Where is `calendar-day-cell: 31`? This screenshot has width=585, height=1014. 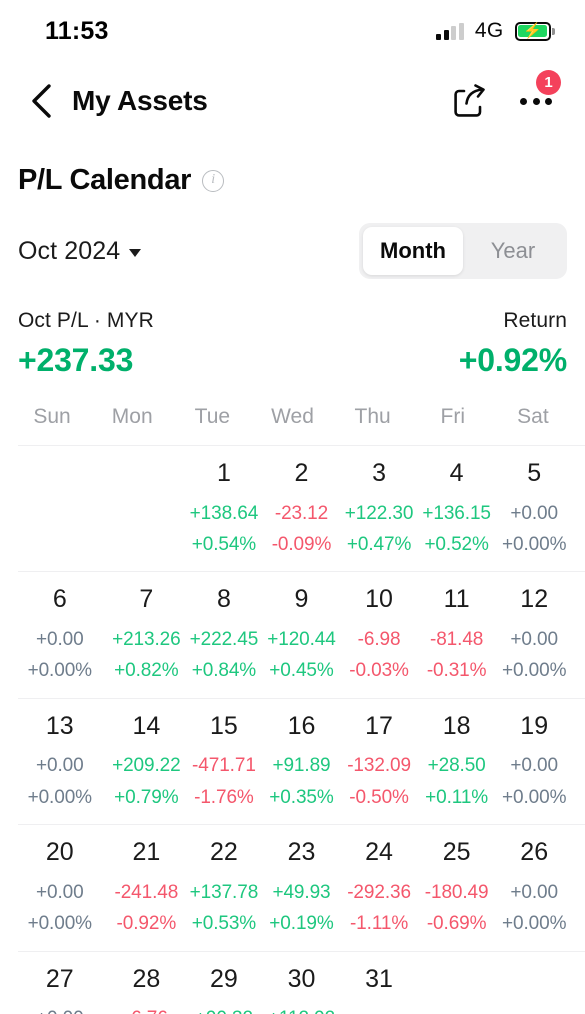
calendar-day-cell: 31 is located at coordinates (379, 989).